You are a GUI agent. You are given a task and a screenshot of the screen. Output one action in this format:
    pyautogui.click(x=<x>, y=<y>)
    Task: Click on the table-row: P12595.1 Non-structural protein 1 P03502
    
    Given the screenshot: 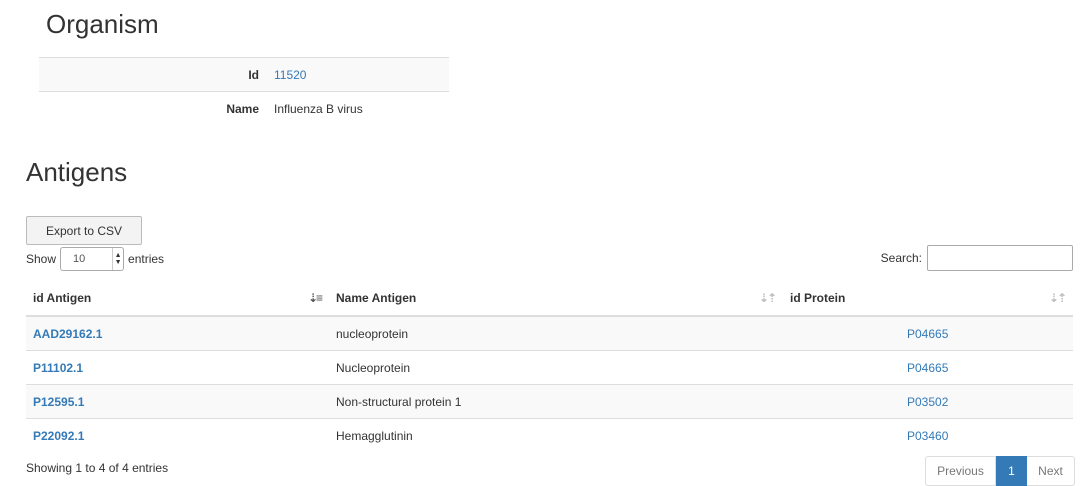 What is the action you would take?
    pyautogui.click(x=549, y=401)
    